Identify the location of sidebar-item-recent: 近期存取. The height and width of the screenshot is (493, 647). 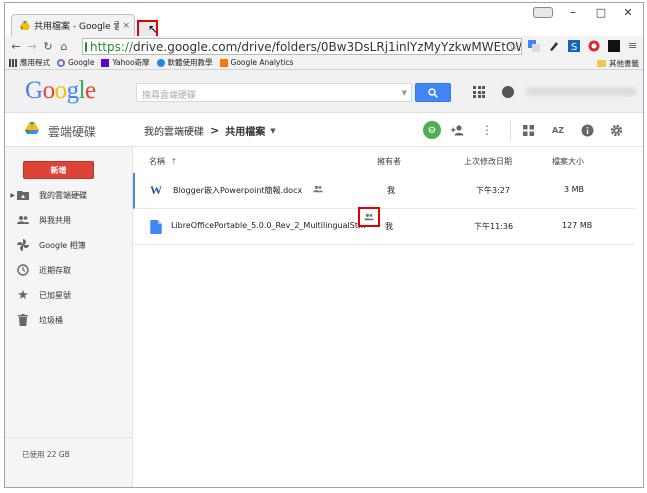
(69, 270).